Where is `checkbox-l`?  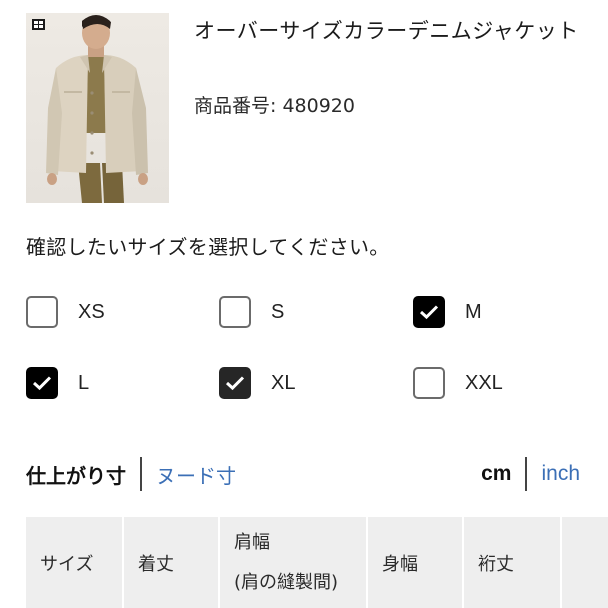
checkbox-l is located at coordinates (42, 383).